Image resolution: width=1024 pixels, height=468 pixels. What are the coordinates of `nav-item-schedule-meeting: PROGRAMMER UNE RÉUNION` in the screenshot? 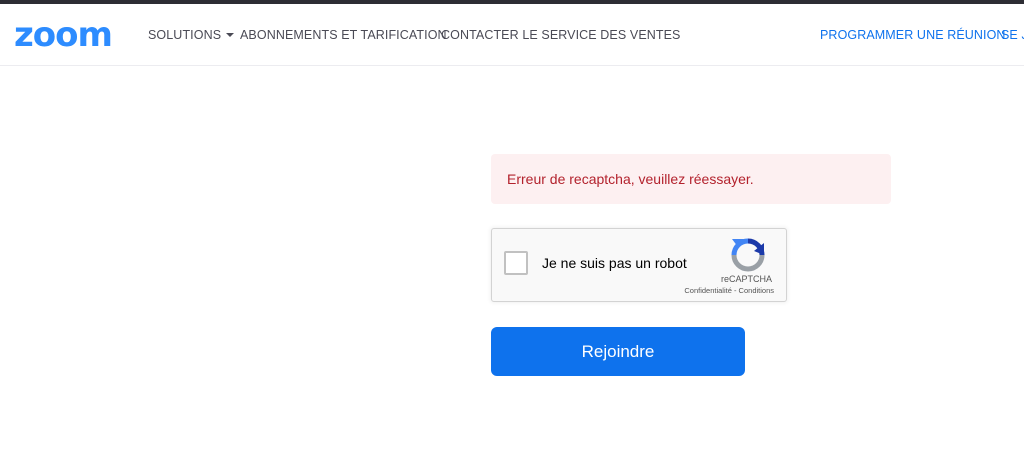 It's located at (913, 35).